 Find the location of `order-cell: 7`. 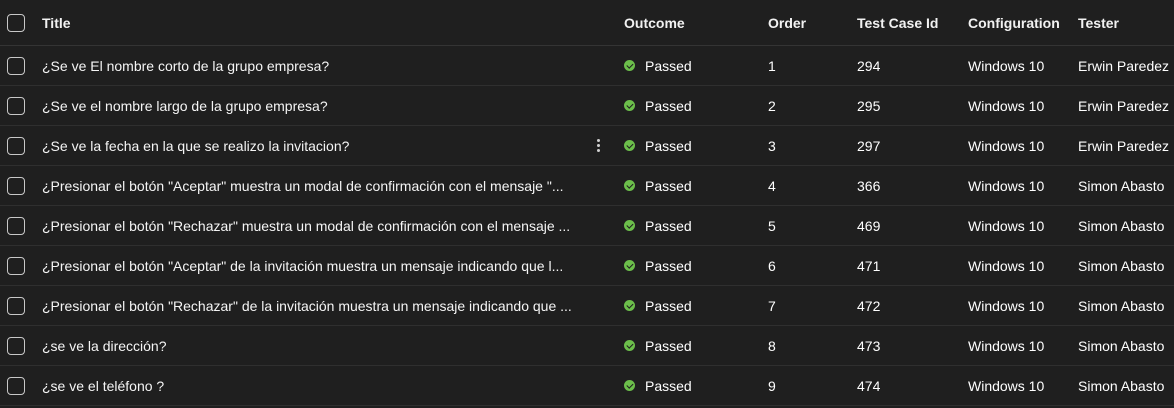

order-cell: 7 is located at coordinates (772, 305).